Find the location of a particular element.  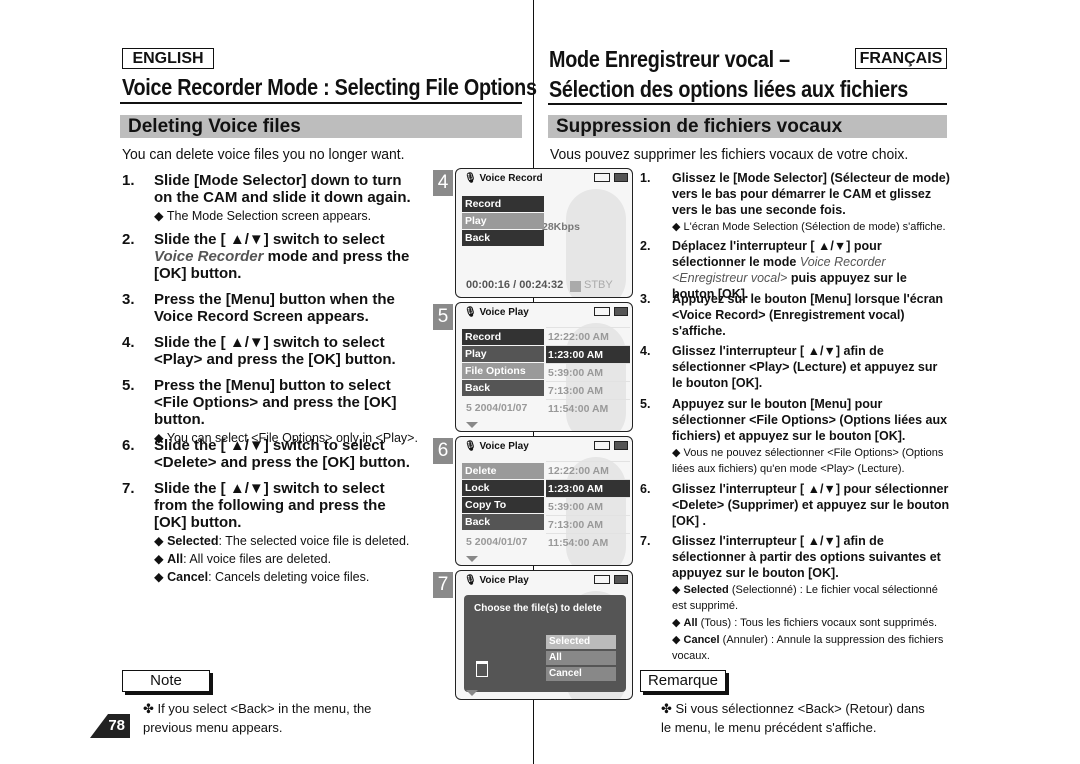

language-label-english: ENGLISH is located at coordinates (168, 58).